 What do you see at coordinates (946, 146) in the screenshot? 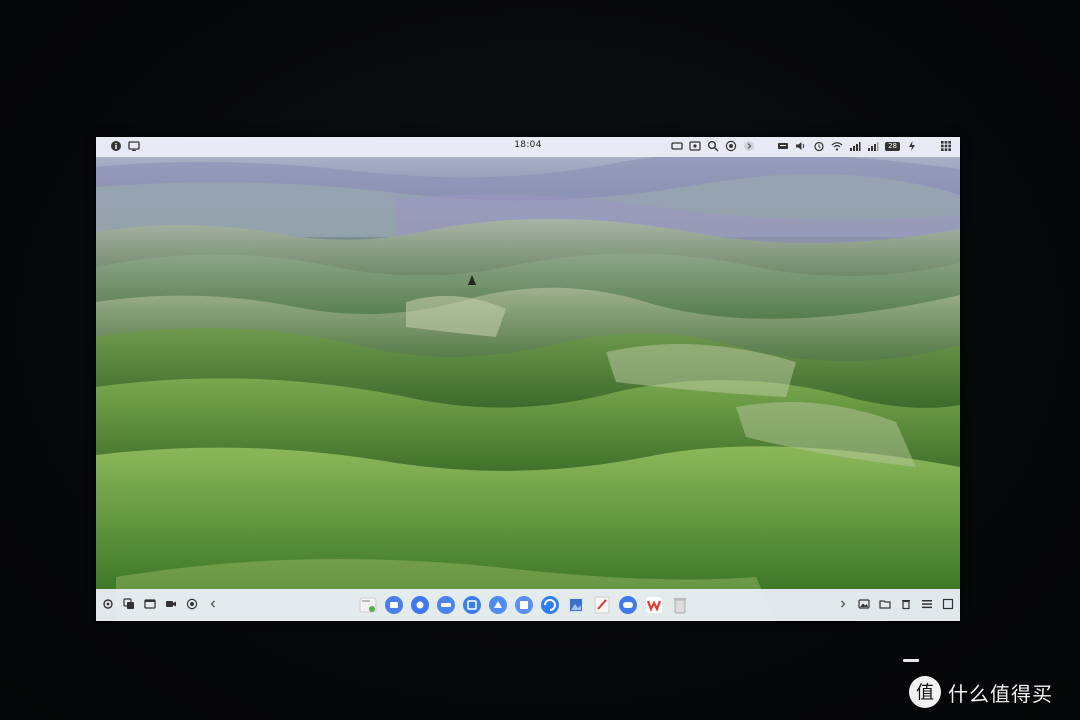
I see `grid-menu-icon` at bounding box center [946, 146].